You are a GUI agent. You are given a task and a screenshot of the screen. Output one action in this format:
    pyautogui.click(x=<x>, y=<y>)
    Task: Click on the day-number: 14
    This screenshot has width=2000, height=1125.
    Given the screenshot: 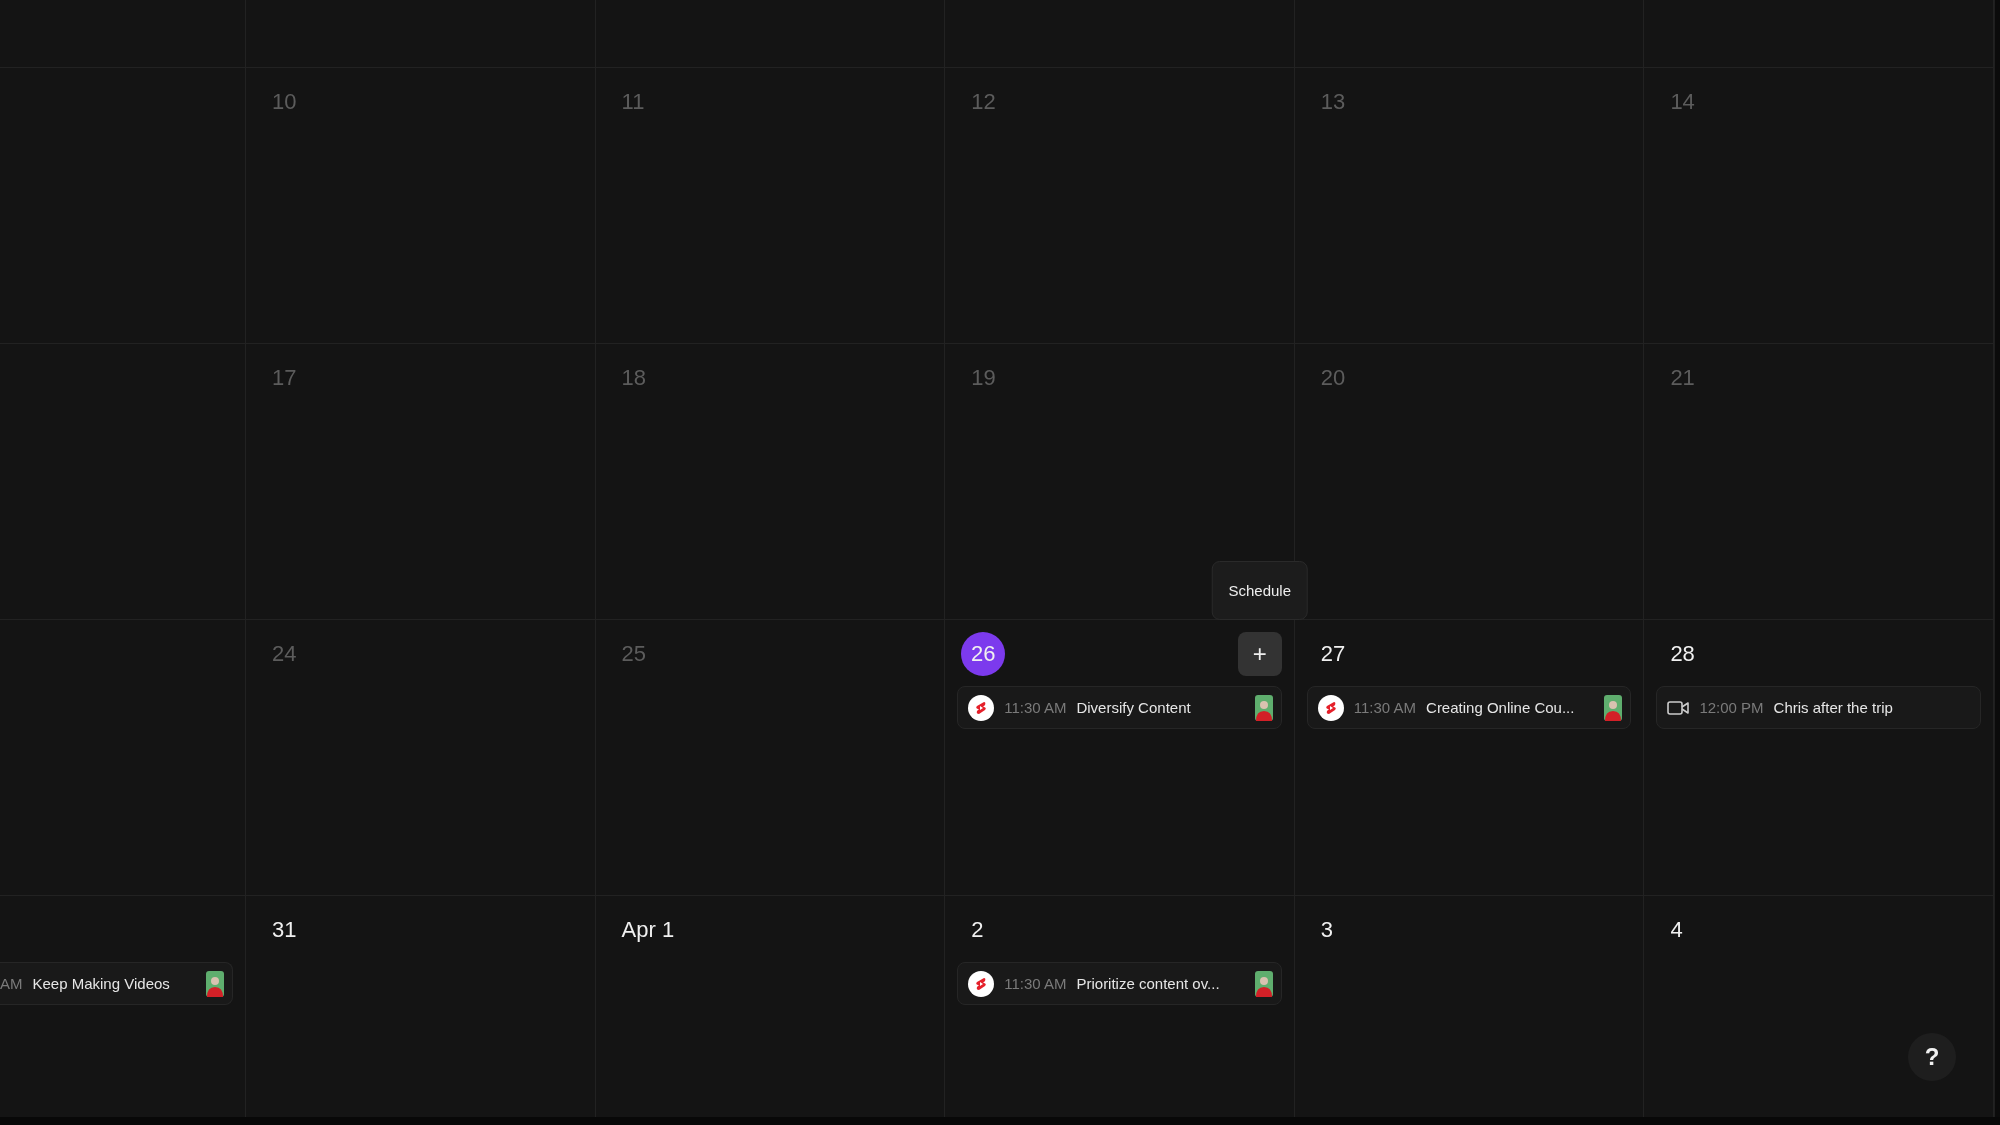 What is the action you would take?
    pyautogui.click(x=1682, y=102)
    